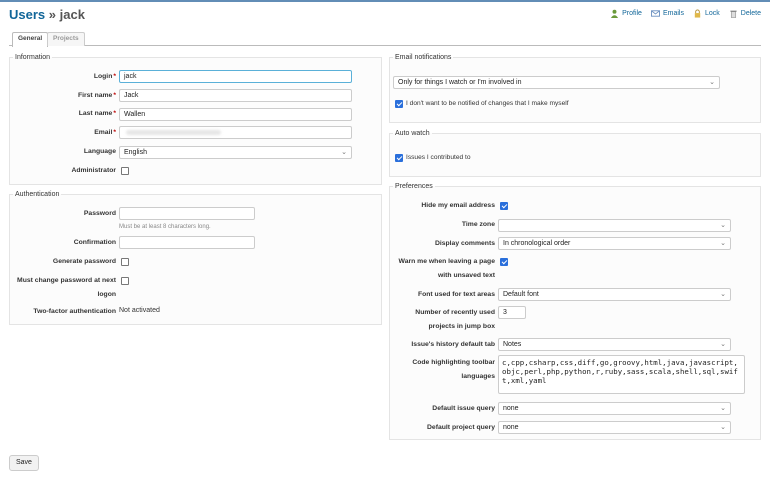 The height and width of the screenshot is (487, 770). What do you see at coordinates (235, 114) in the screenshot?
I see `lastname-input: Wallen` at bounding box center [235, 114].